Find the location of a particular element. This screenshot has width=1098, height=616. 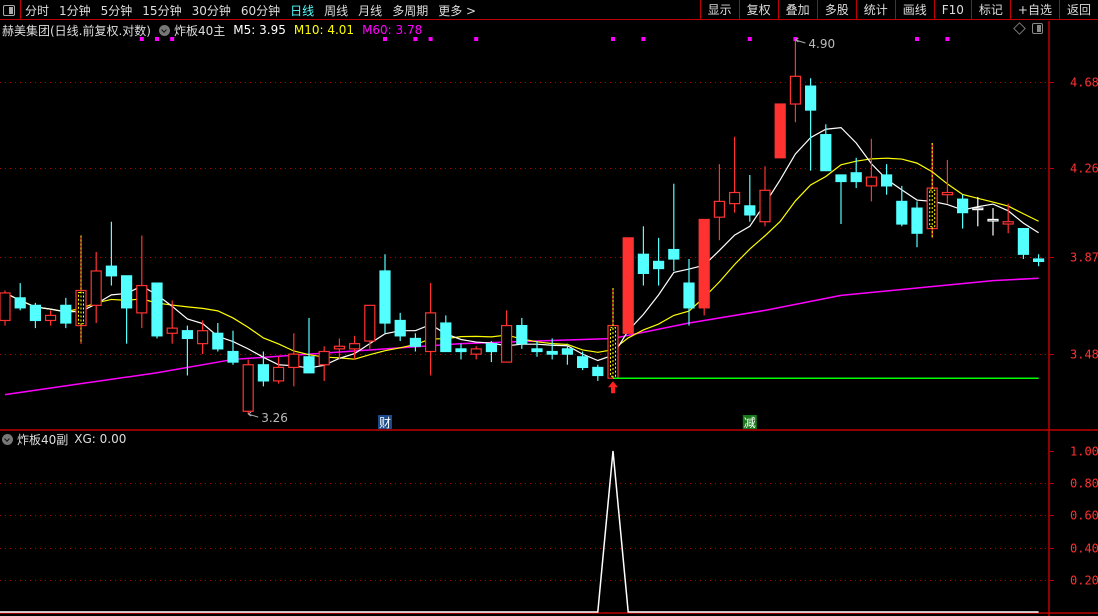

sub-panel-header: 炸板40副 XG: 0.00 is located at coordinates (67, 439).